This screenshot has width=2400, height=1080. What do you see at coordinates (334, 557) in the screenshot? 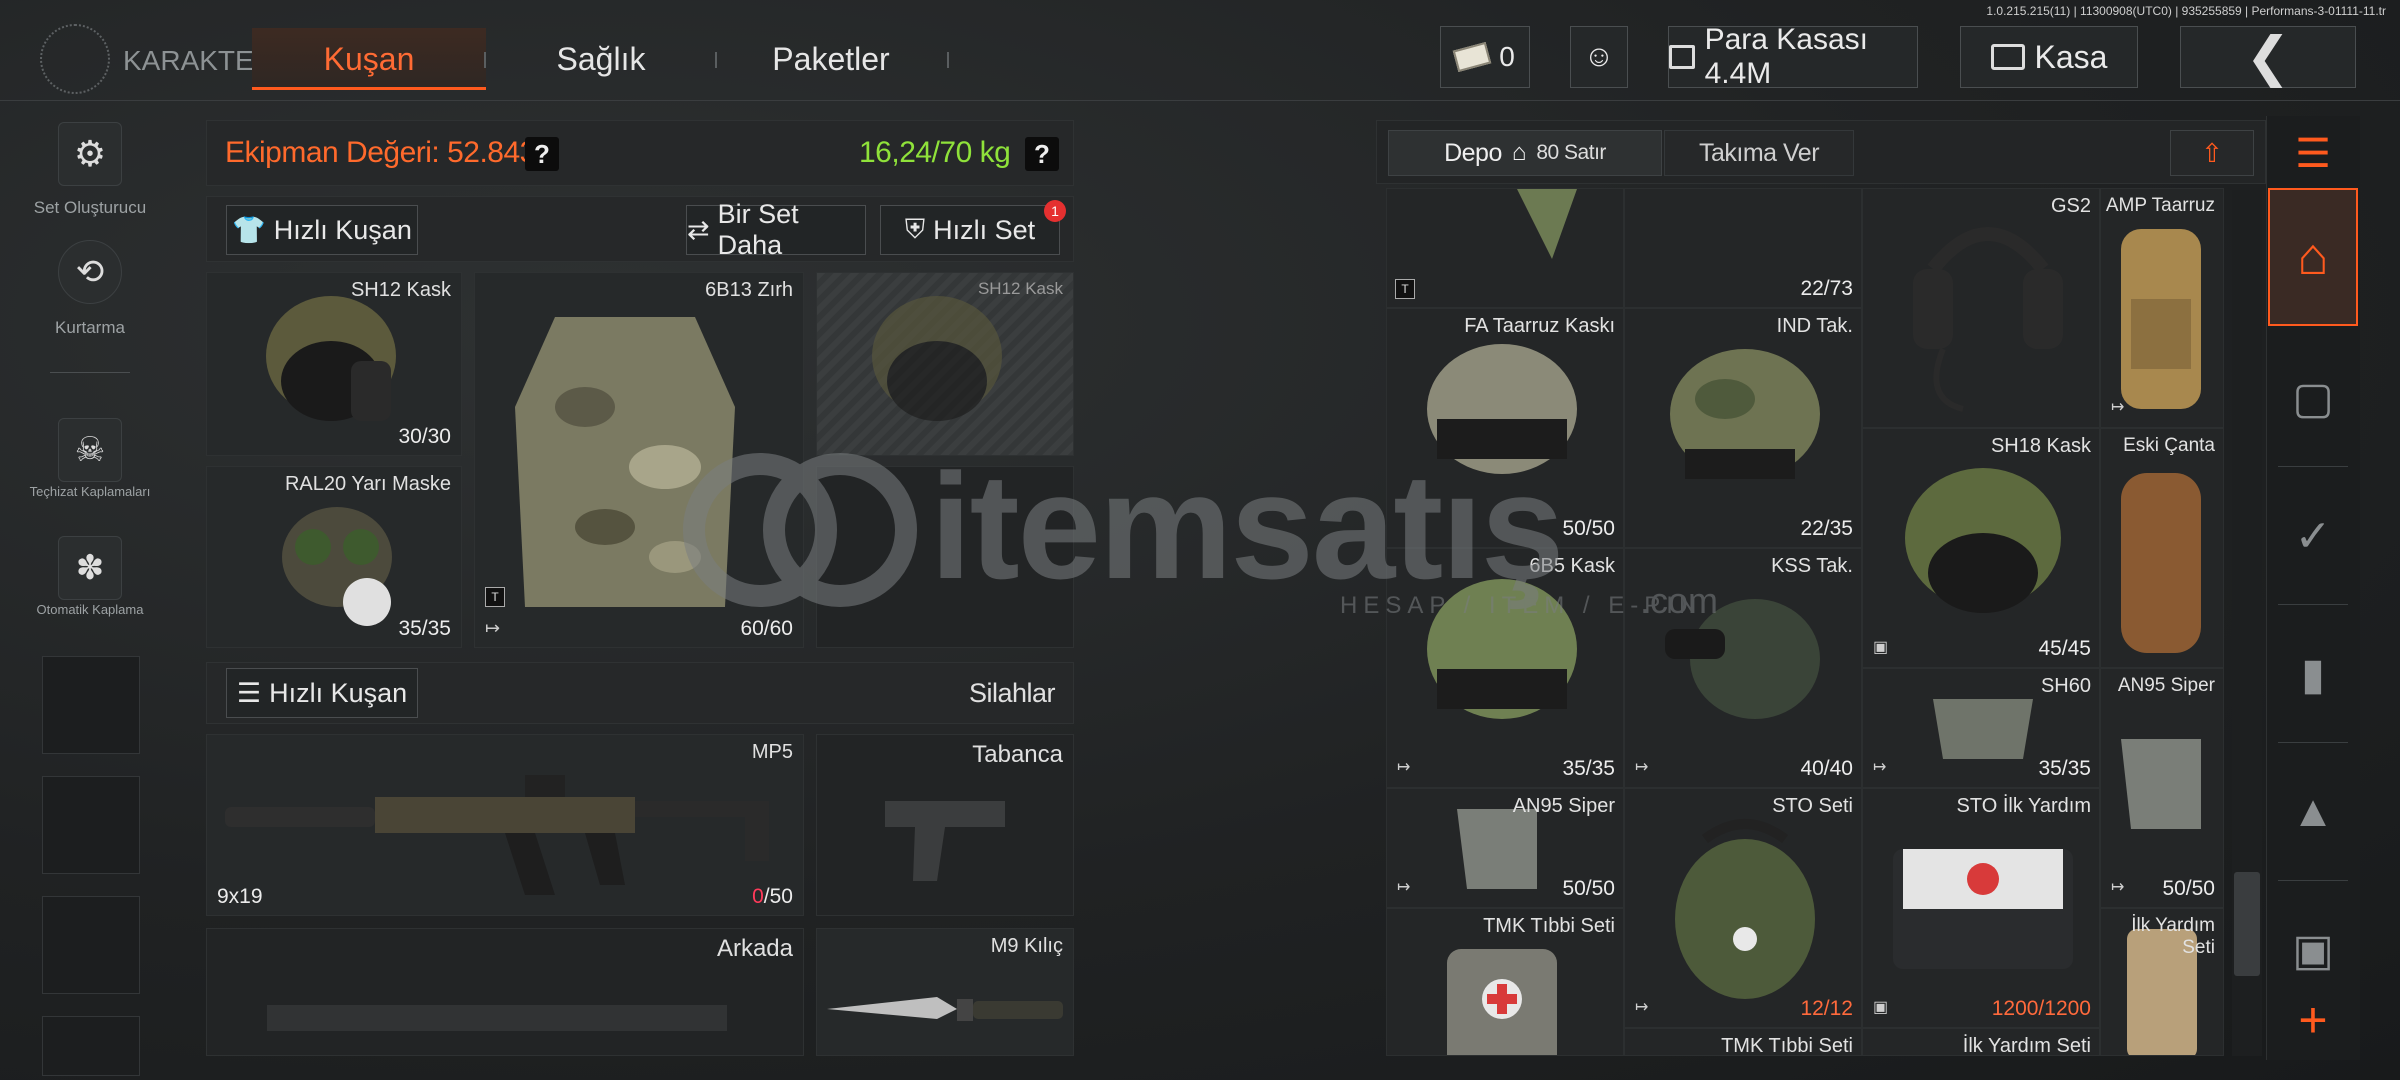
I see `mask-slot: RAL20 Yarı Maske 35/35` at bounding box center [334, 557].